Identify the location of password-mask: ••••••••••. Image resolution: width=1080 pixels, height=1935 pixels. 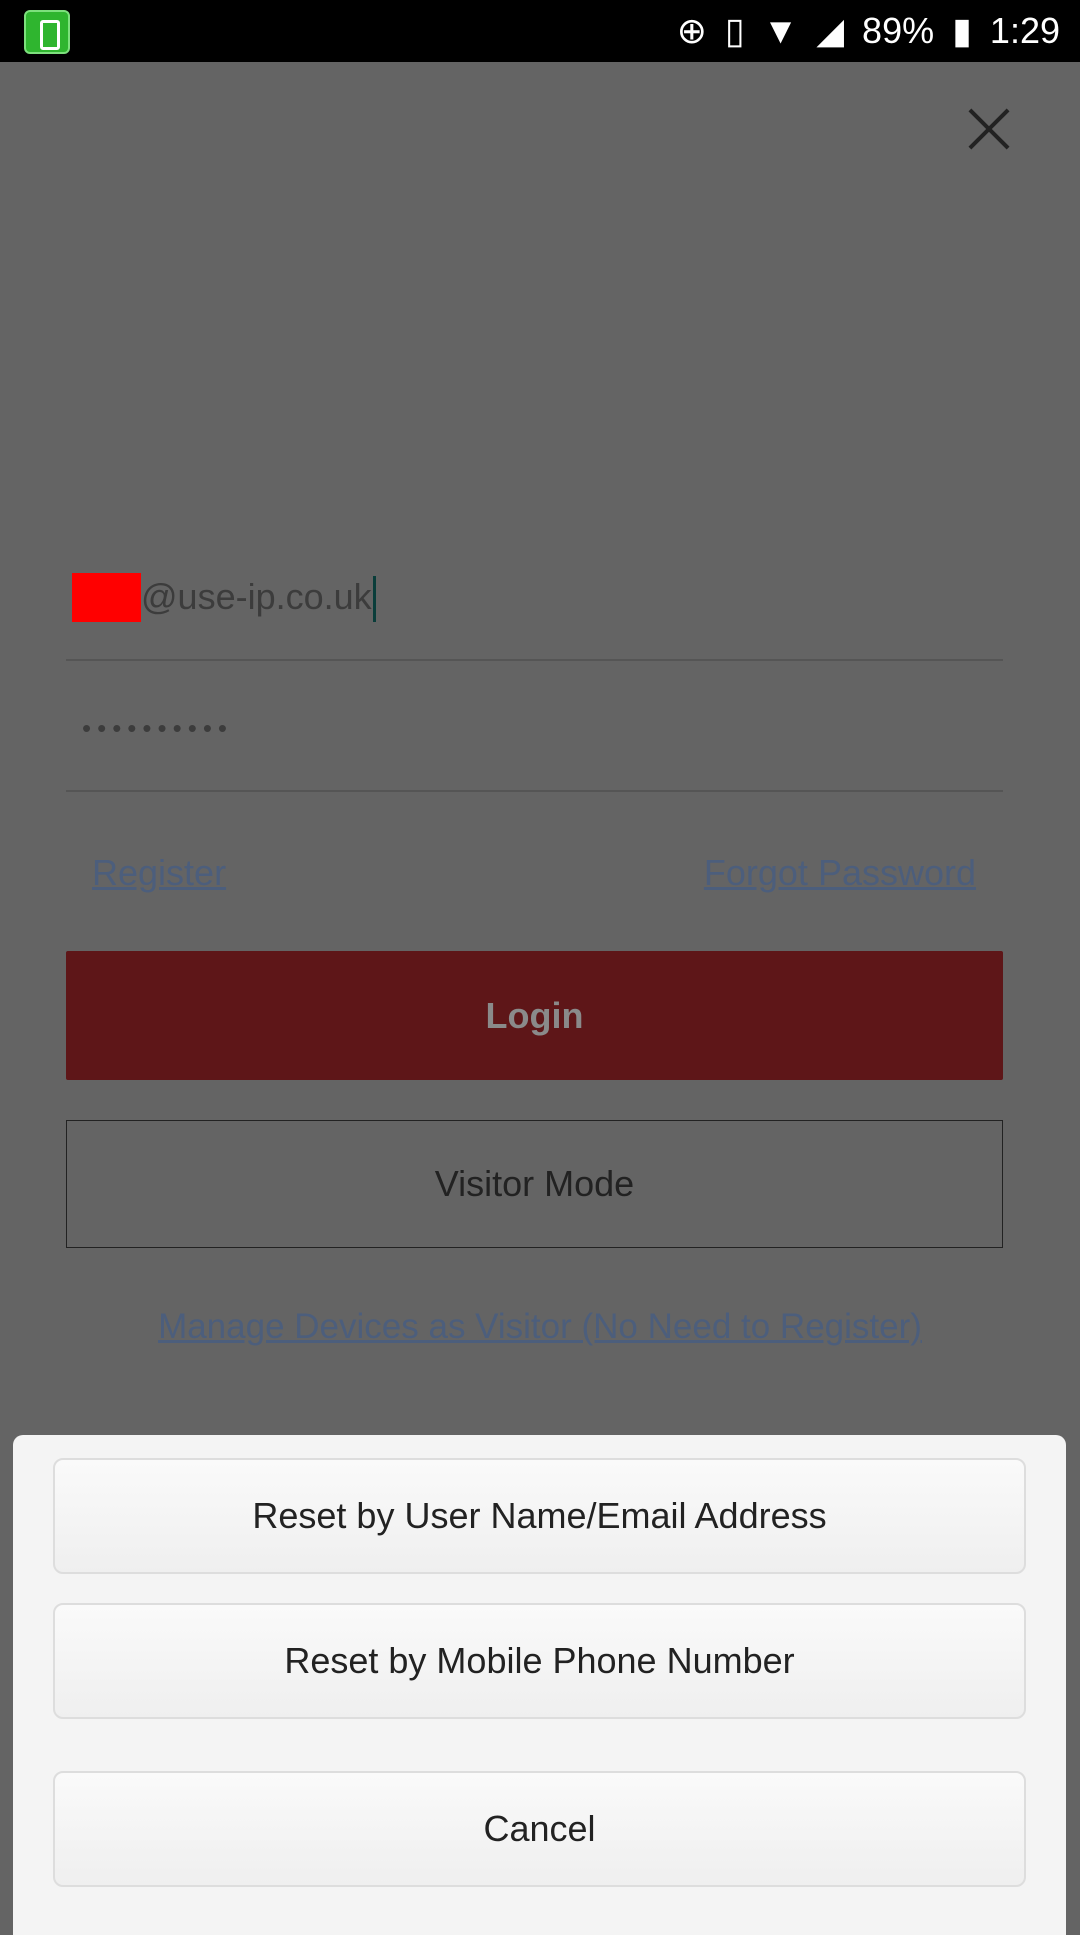
(158, 728).